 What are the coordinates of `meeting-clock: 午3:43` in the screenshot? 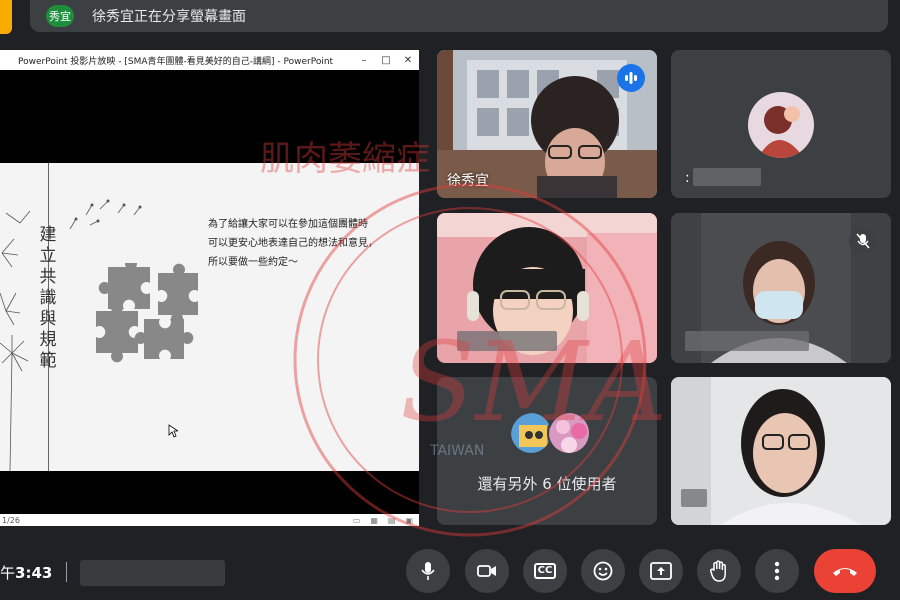 It's located at (26, 573).